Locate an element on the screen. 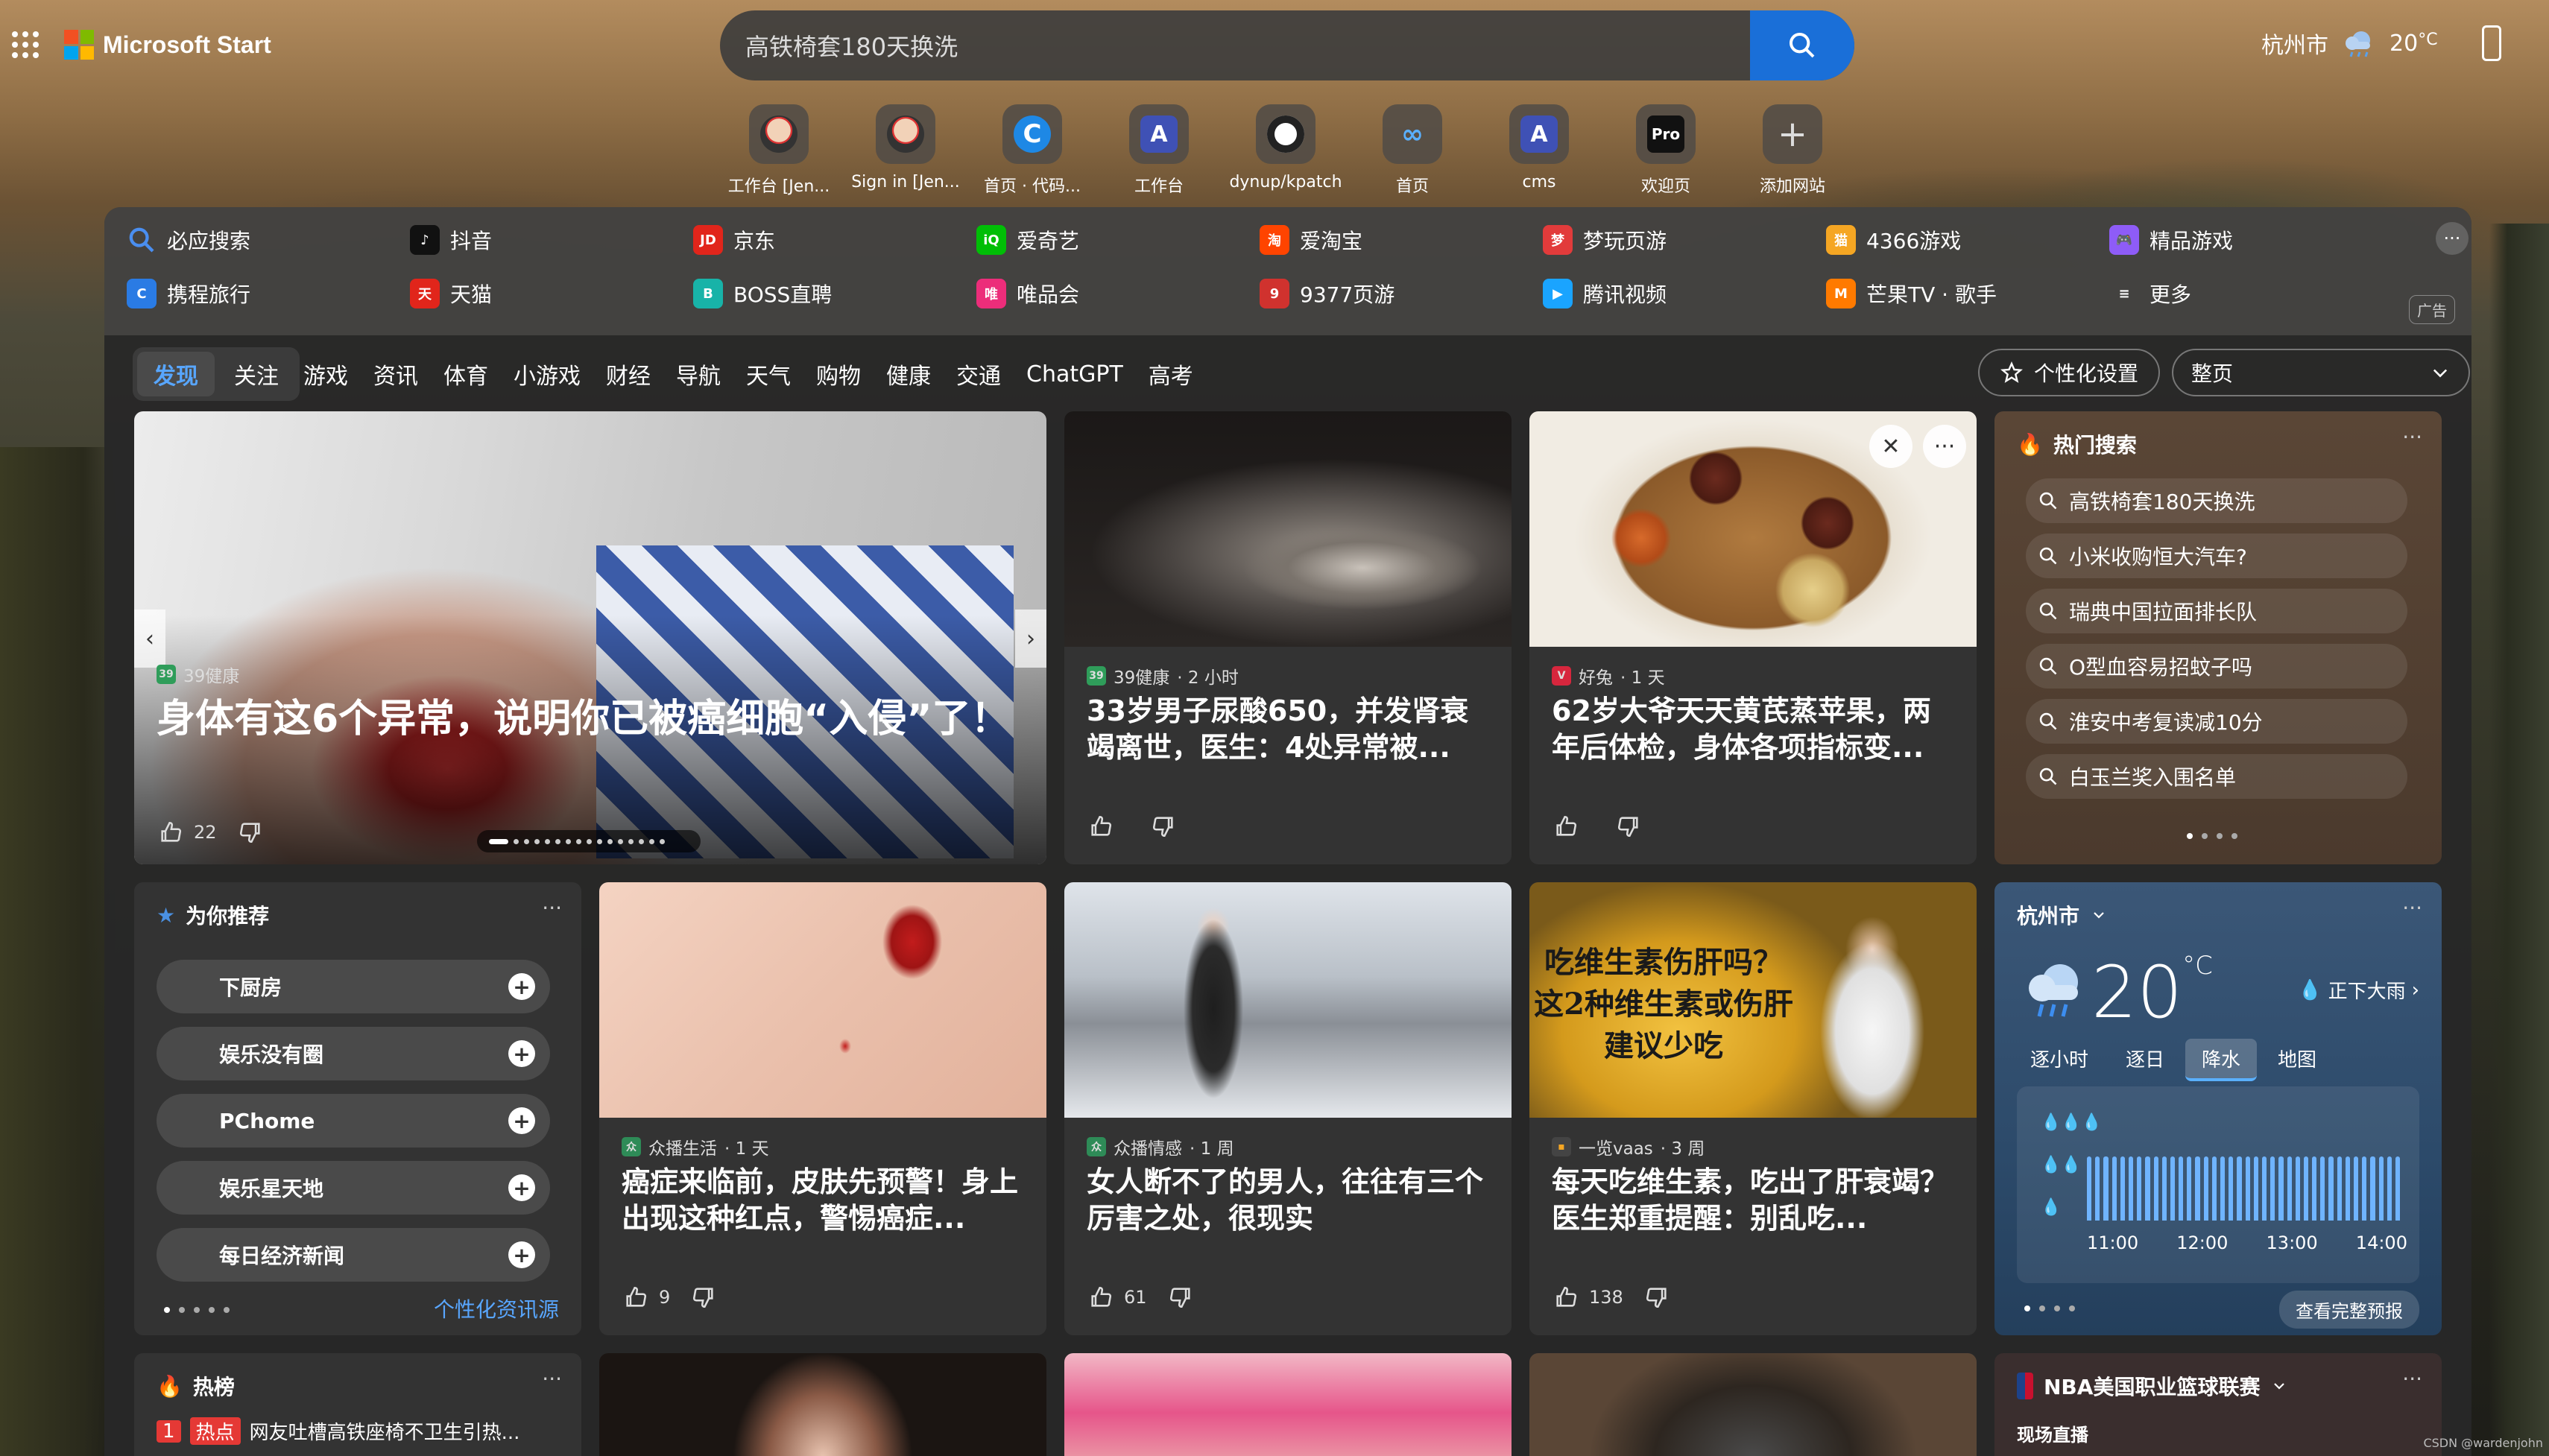  tab-category: 导航 is located at coordinates (698, 374).